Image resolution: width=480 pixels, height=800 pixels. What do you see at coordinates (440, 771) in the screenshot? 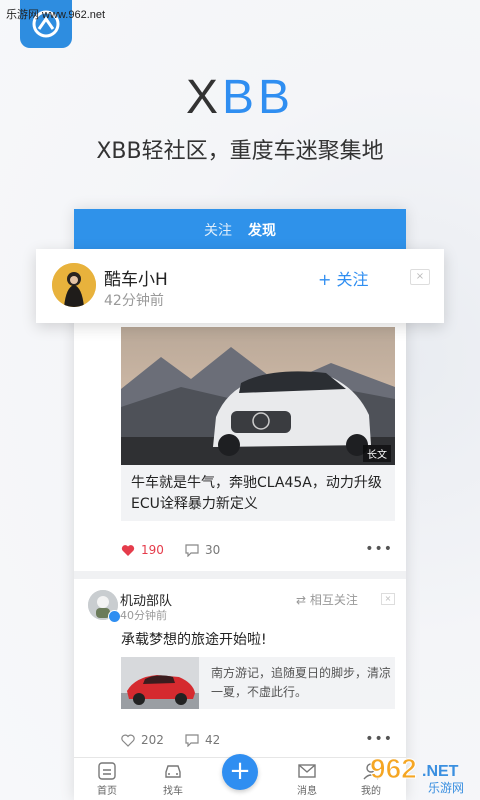
I see `svg-text: .NET` at bounding box center [440, 771].